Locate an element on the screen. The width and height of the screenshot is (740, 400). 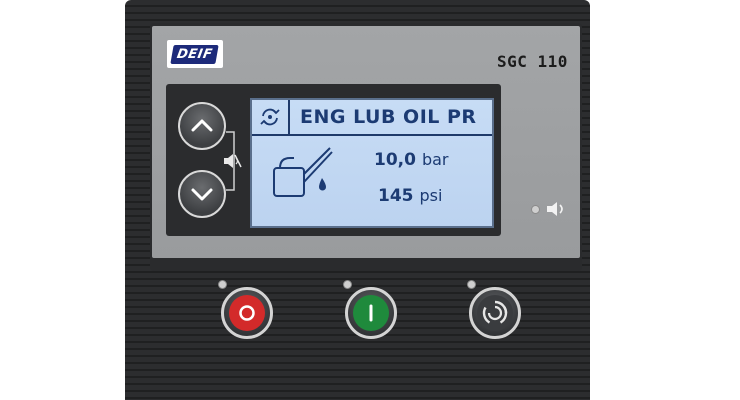
stop-icon is located at coordinates (247, 313).